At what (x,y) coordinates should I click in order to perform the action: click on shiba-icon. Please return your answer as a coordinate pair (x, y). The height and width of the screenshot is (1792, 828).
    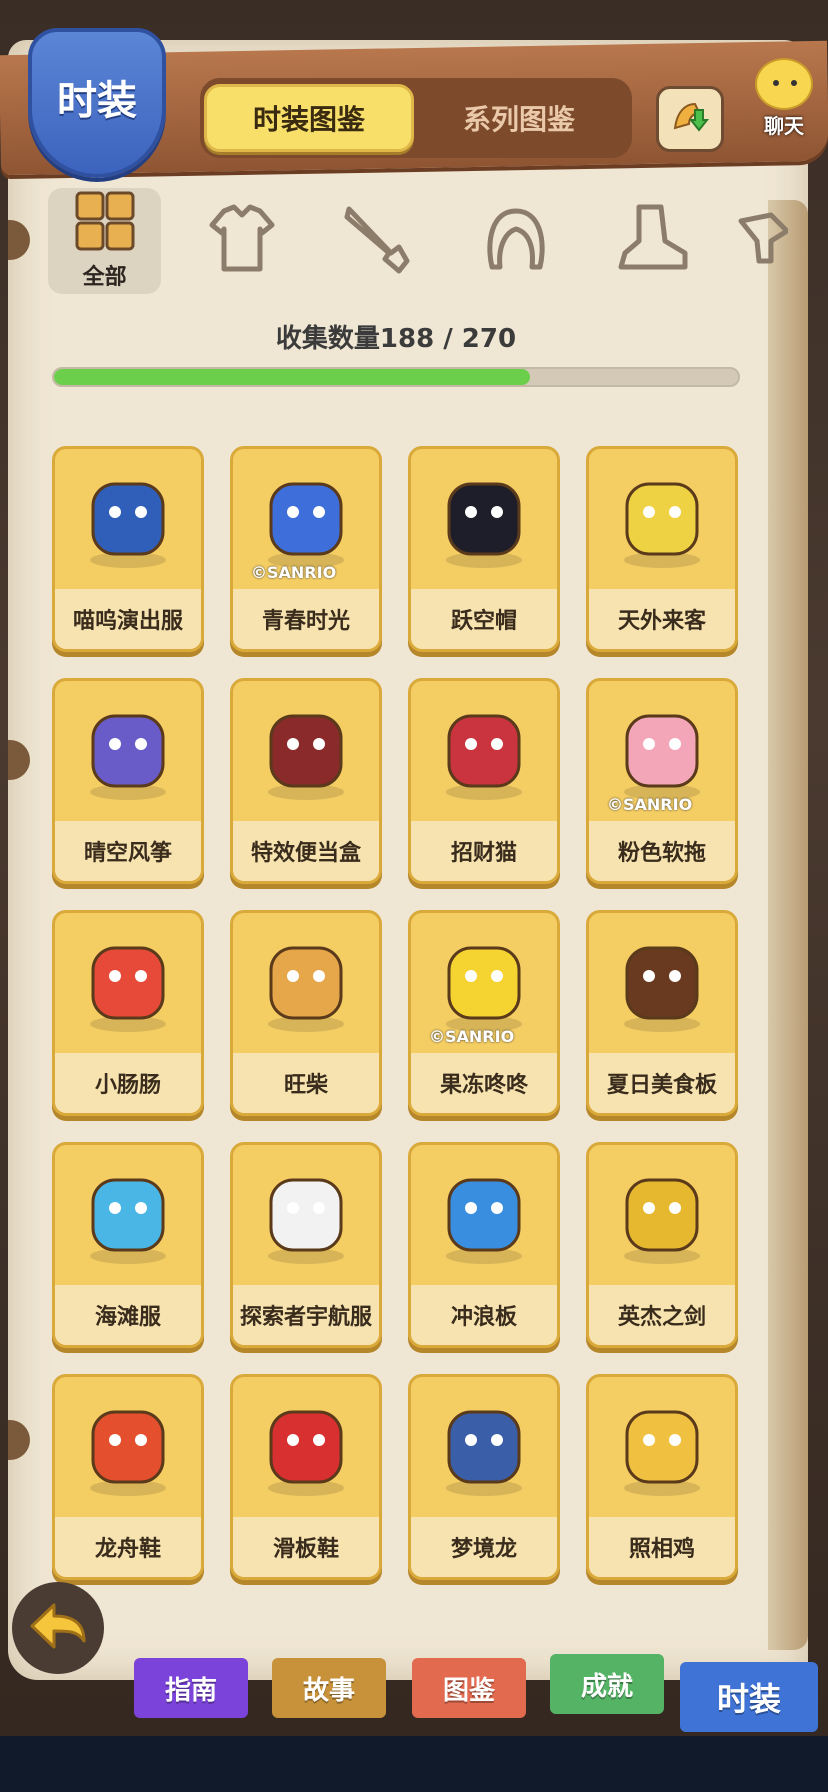
    Looking at the image, I should click on (306, 983).